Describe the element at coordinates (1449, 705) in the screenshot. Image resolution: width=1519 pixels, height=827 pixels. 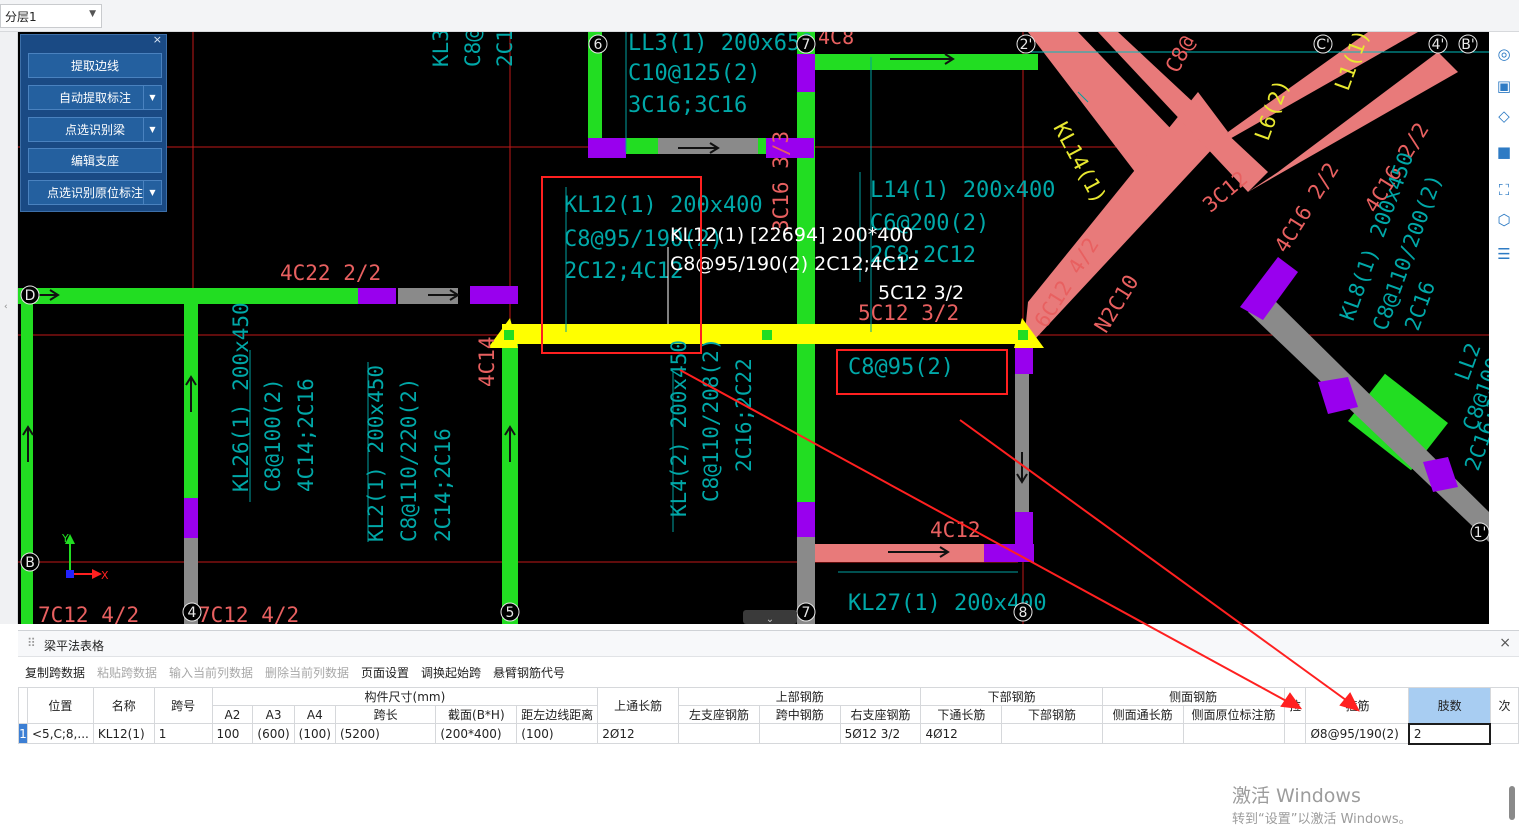
I see `header-legs: 肢数` at that location.